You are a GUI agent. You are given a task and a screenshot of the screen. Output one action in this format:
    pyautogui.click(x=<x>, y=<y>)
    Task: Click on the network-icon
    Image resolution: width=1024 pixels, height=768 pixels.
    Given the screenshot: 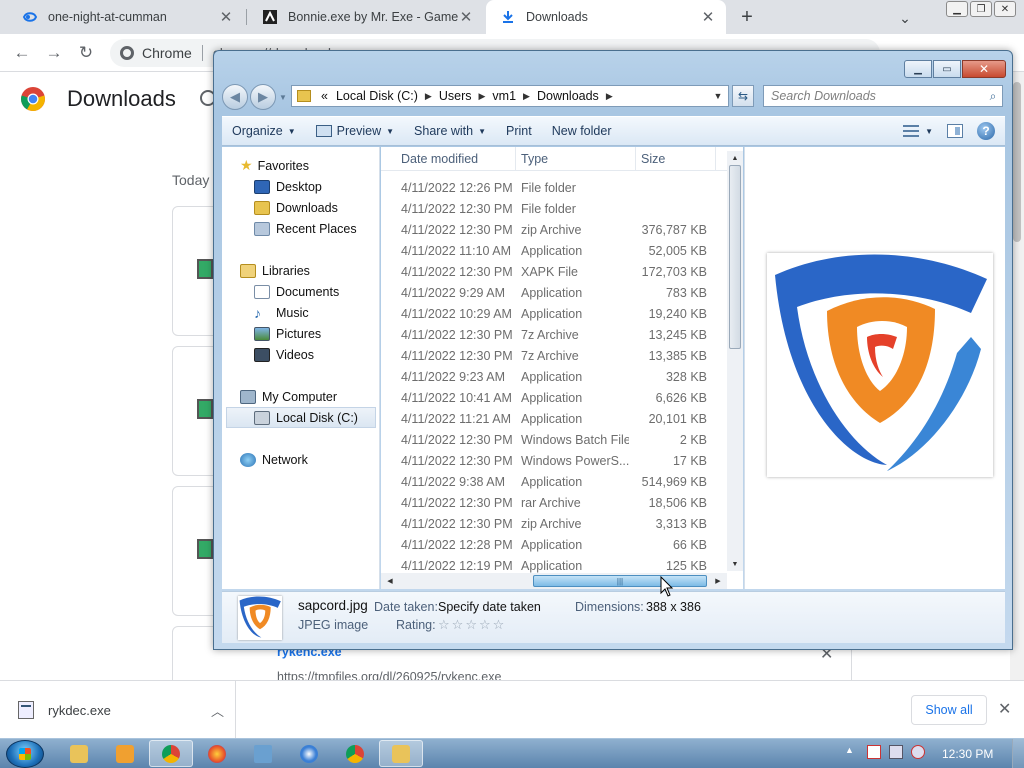 What is the action you would take?
    pyautogui.click(x=896, y=752)
    